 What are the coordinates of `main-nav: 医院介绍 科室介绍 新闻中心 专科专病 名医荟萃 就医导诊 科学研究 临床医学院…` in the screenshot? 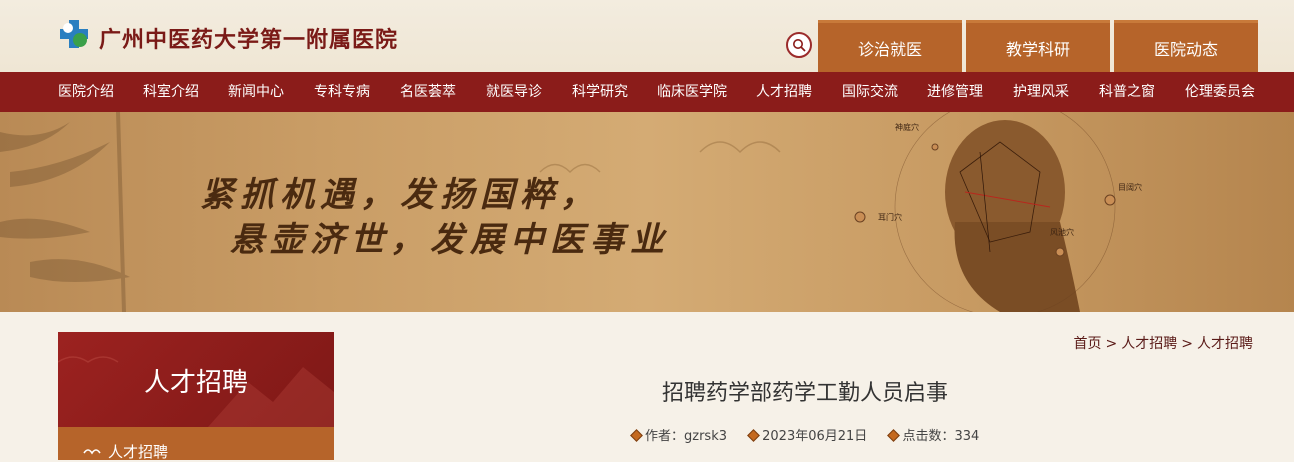 It's located at (647, 92).